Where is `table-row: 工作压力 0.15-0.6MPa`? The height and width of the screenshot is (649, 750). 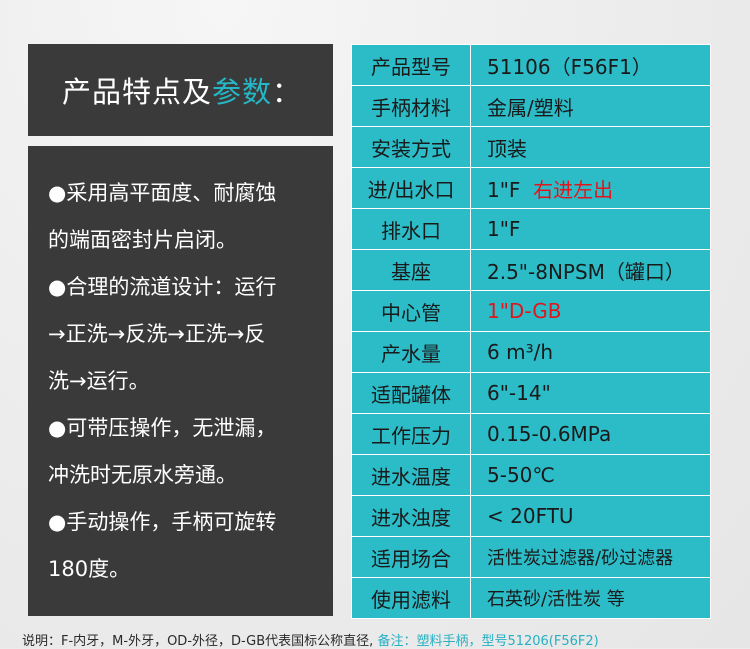
table-row: 工作压力 0.15-0.6MPa is located at coordinates (531, 434).